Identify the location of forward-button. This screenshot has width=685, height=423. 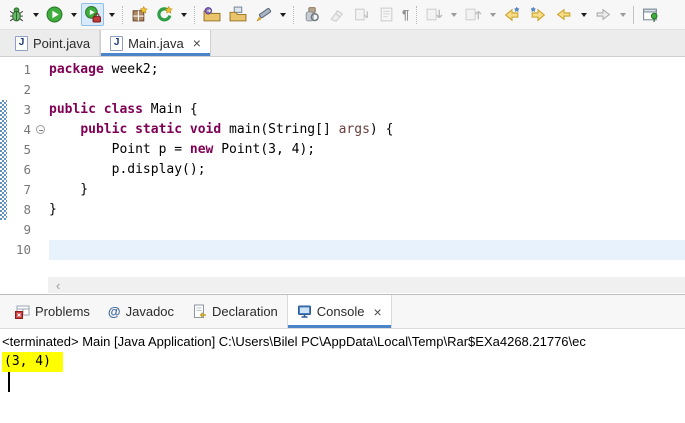
(603, 14).